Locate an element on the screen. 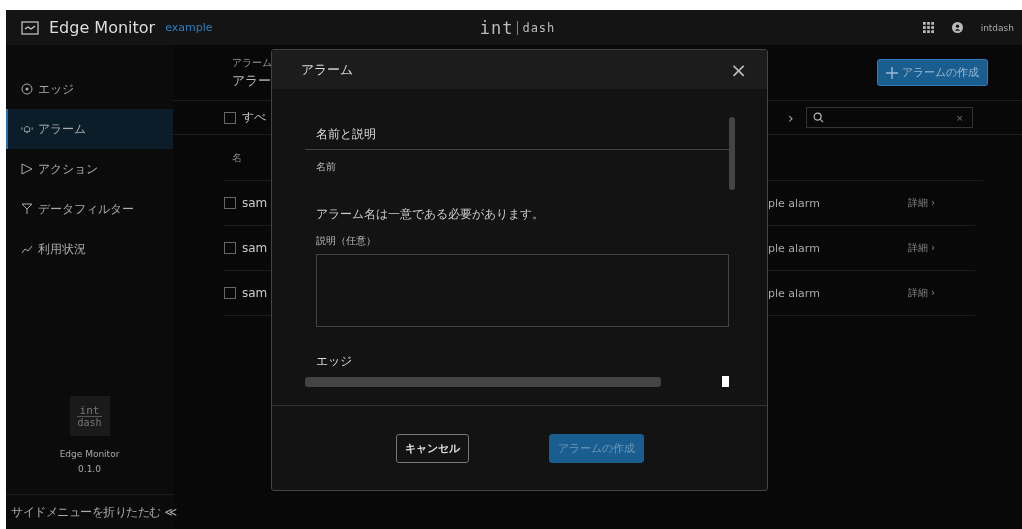  clear-search-button: × is located at coordinates (960, 117).